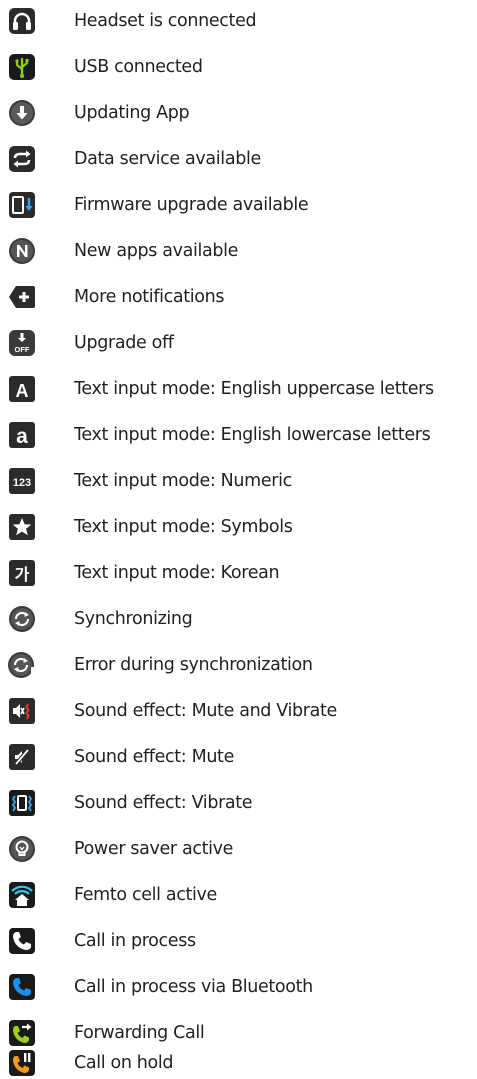 Image resolution: width=477 pixels, height=1079 pixels. I want to click on list-item-label: New apps available, so click(156, 251).